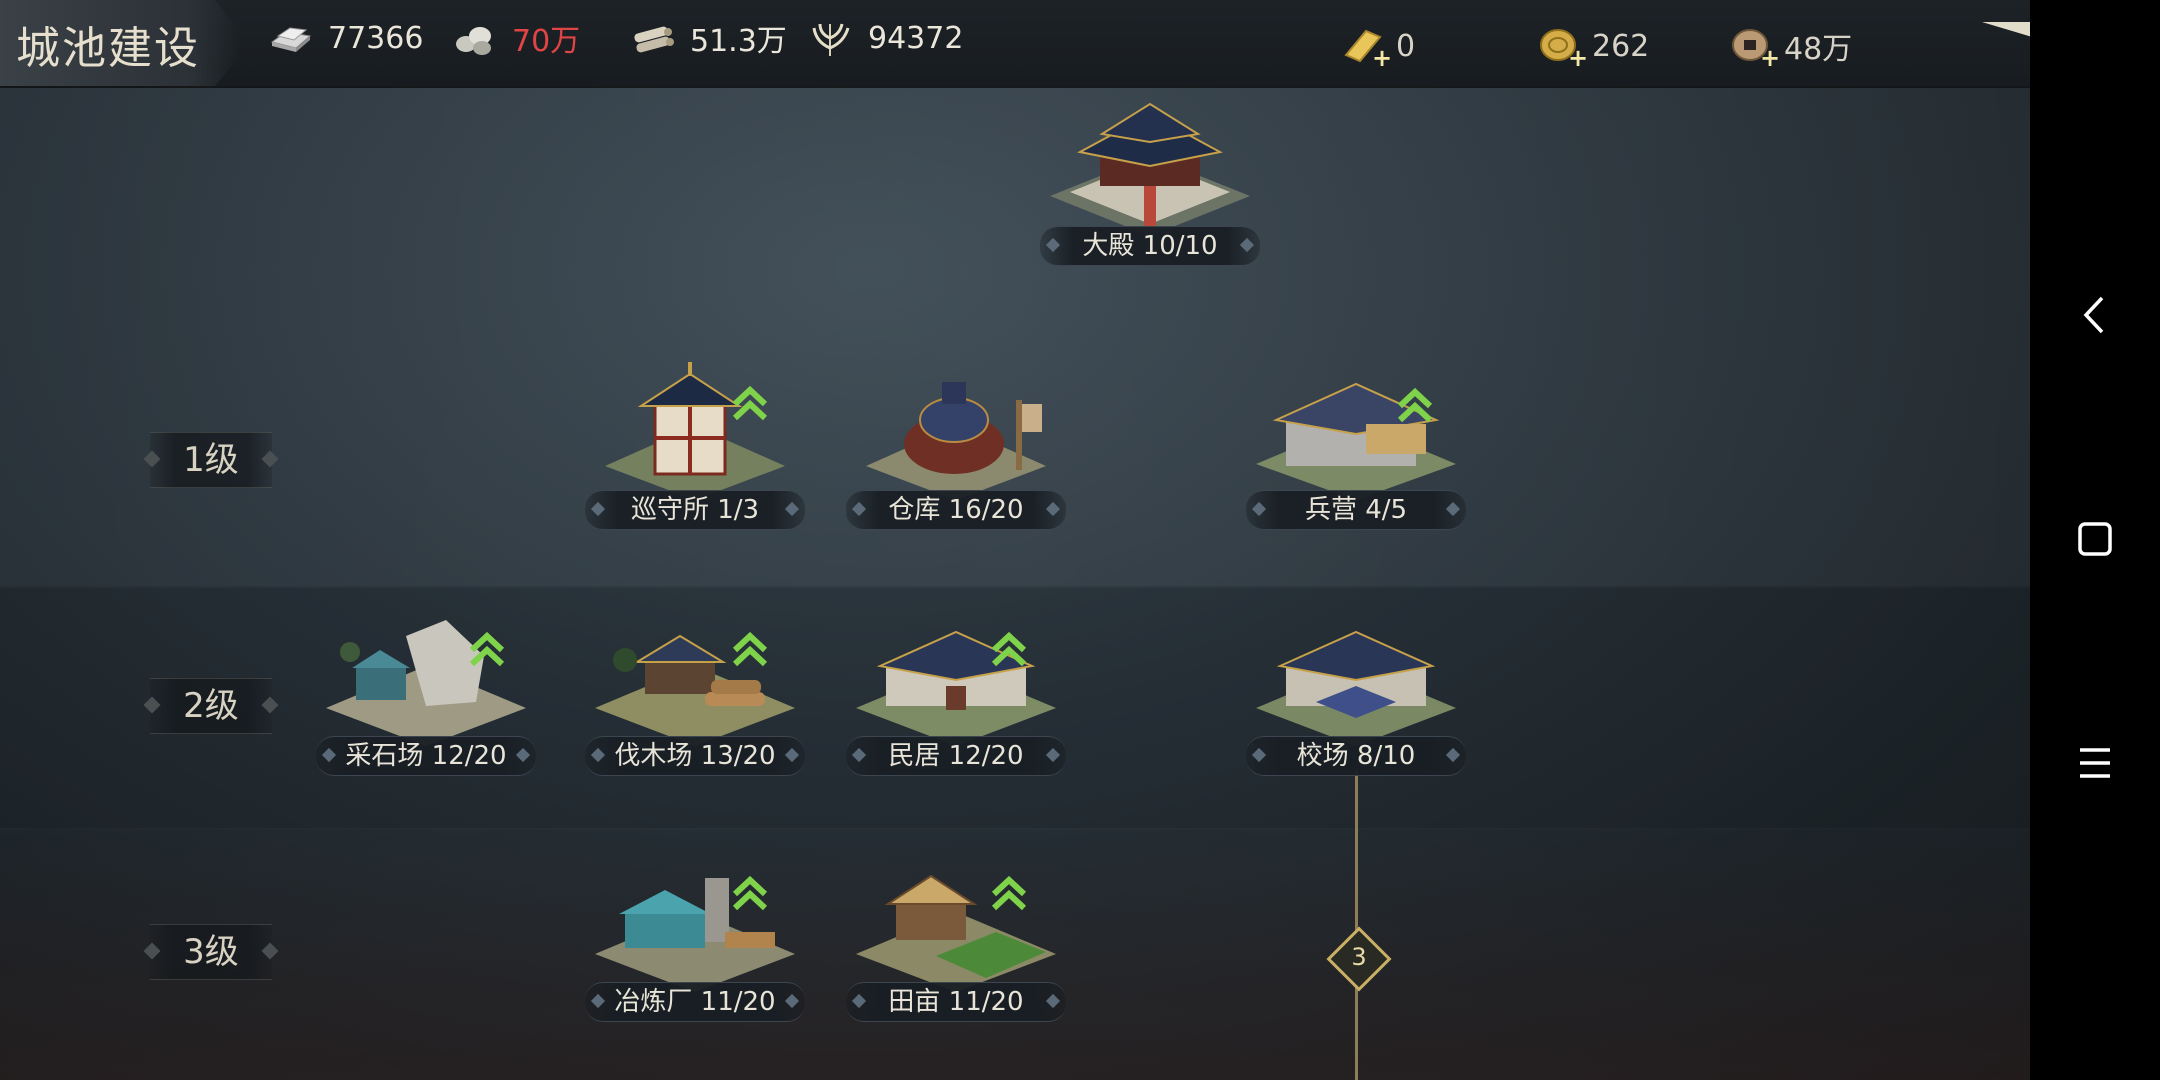  What do you see at coordinates (108, 48) in the screenshot?
I see `page-title: 城池建设` at bounding box center [108, 48].